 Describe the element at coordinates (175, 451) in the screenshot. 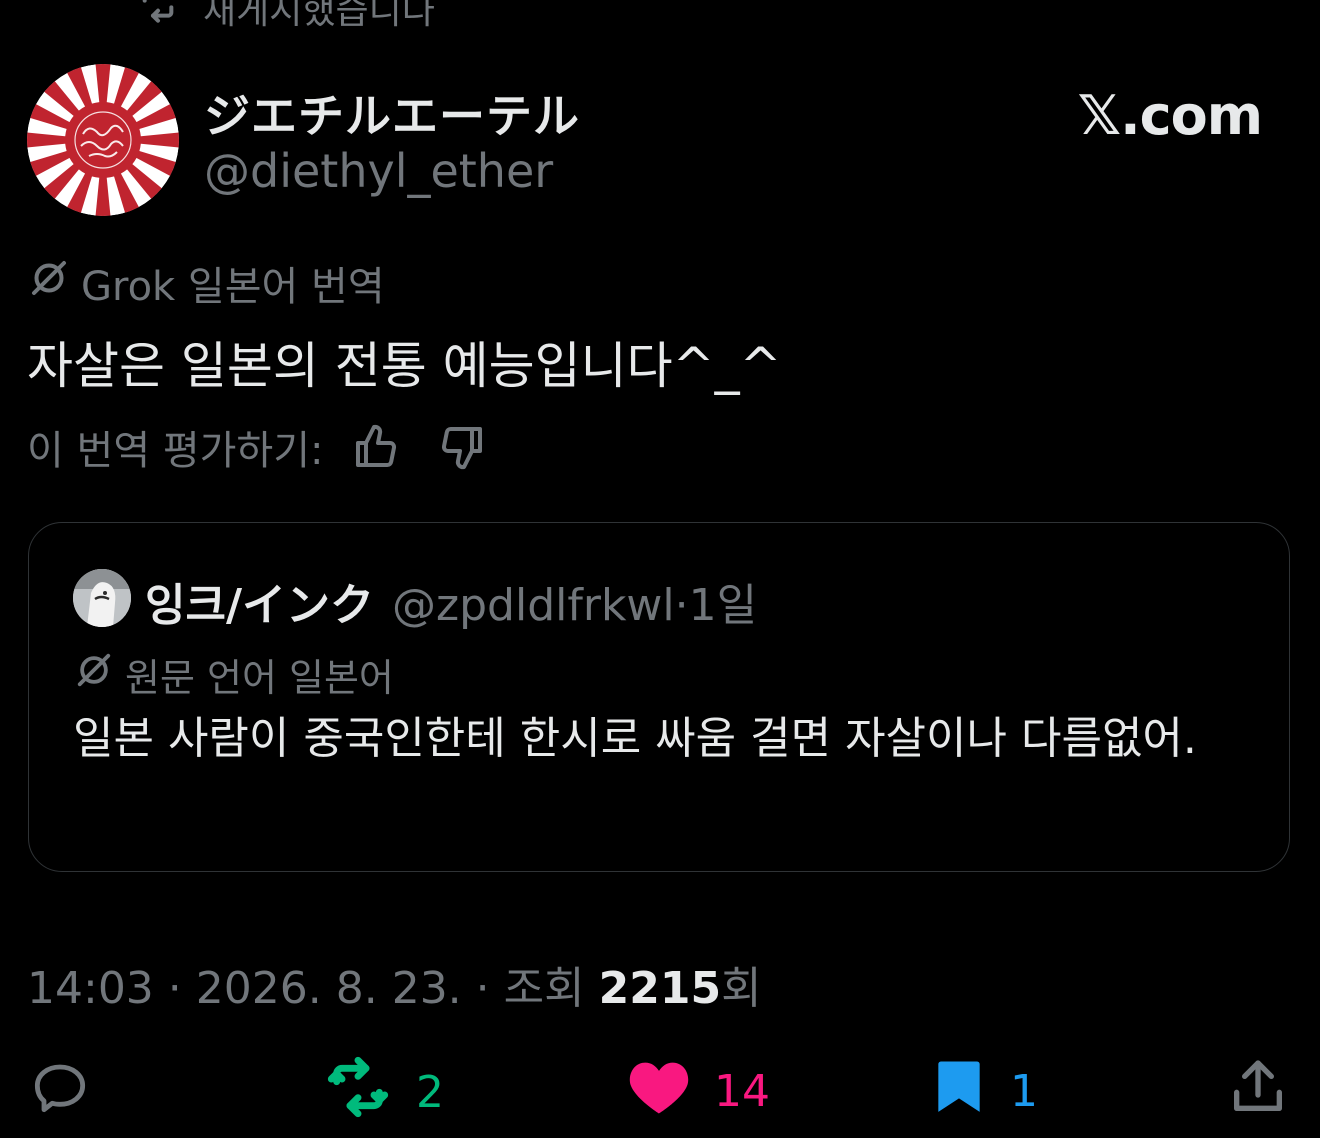

I see `rate-translation-label: 이 번역 평가하기:` at that location.